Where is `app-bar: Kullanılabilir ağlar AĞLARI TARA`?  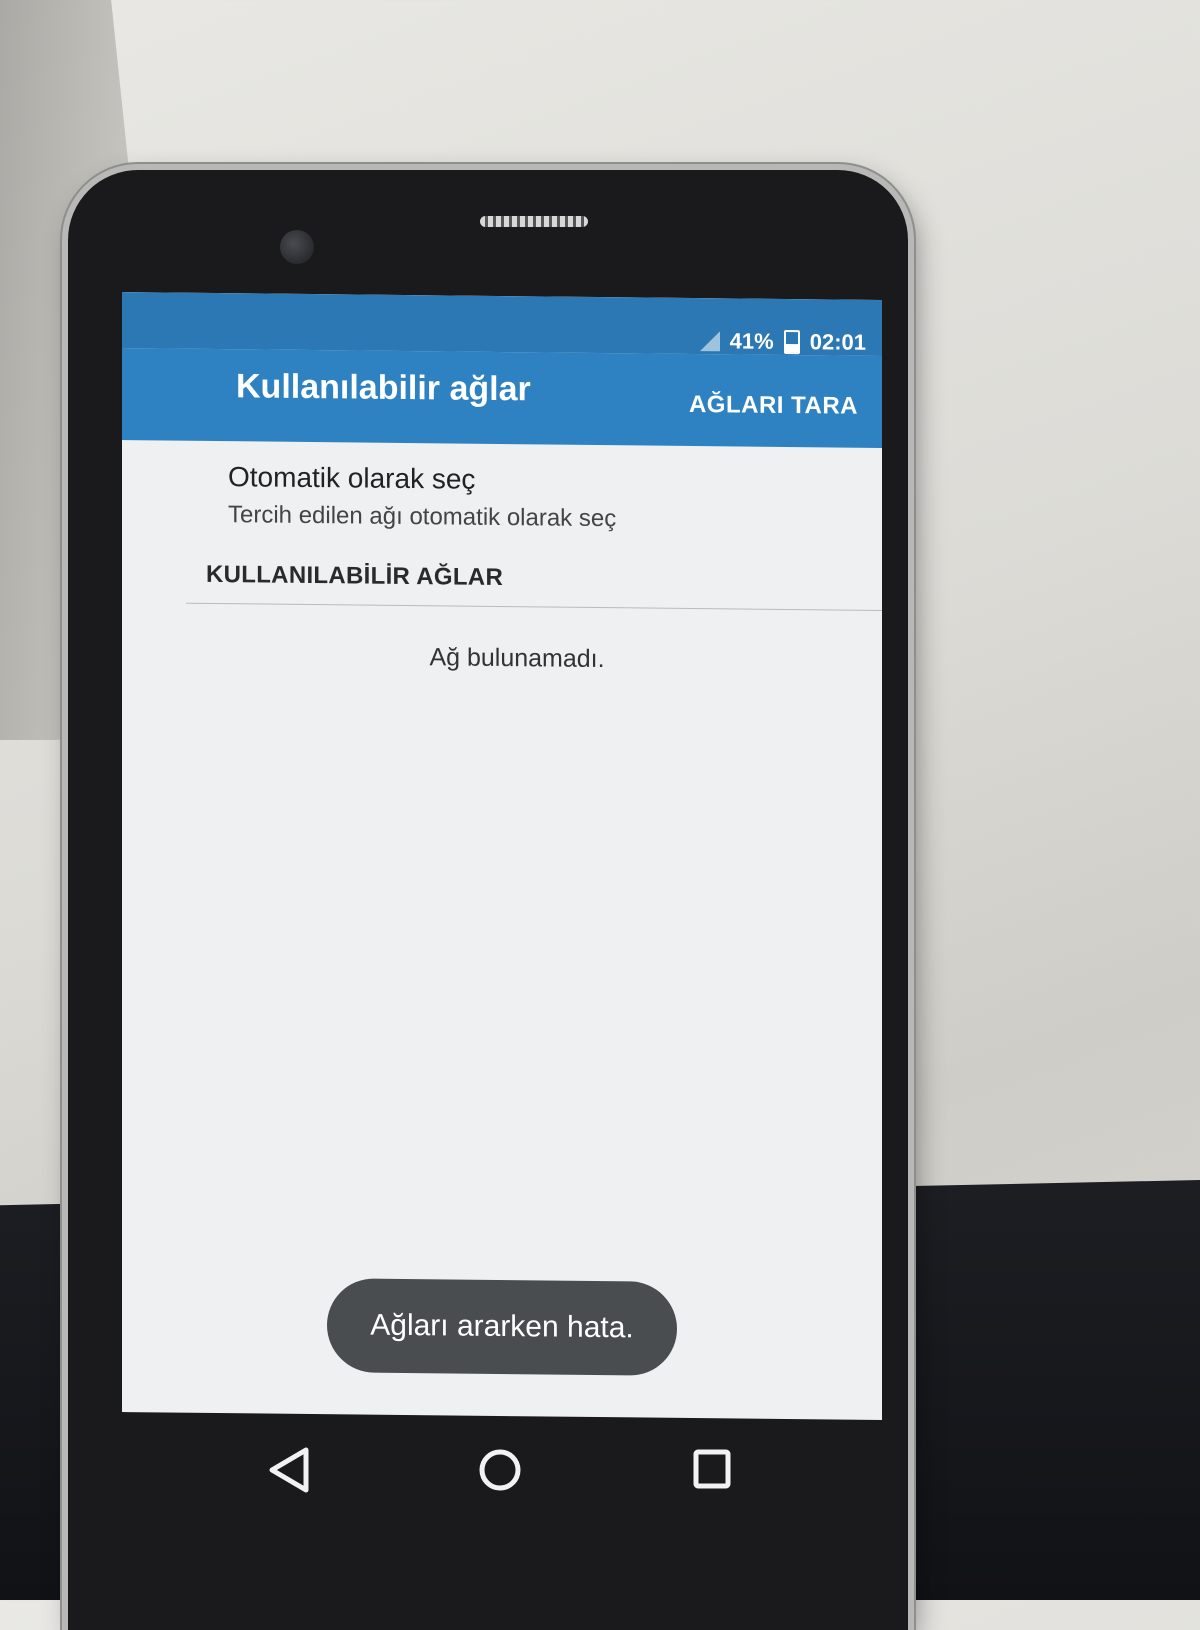 app-bar: Kullanılabilir ağlar AĞLARI TARA is located at coordinates (502, 398).